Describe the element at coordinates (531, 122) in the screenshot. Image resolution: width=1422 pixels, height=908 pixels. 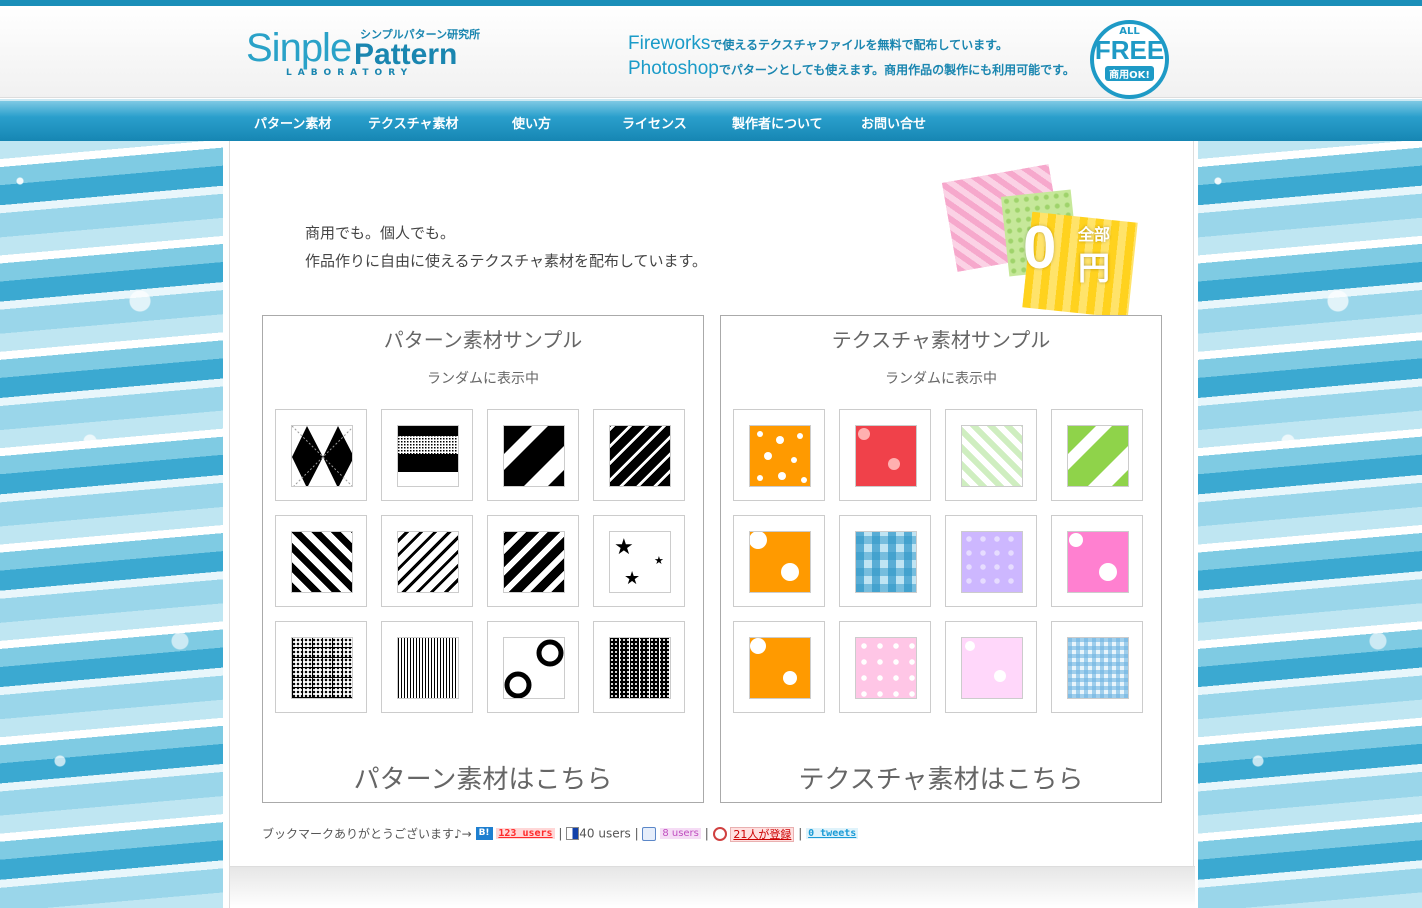
I see `nav-item-usage: 使い方` at that location.